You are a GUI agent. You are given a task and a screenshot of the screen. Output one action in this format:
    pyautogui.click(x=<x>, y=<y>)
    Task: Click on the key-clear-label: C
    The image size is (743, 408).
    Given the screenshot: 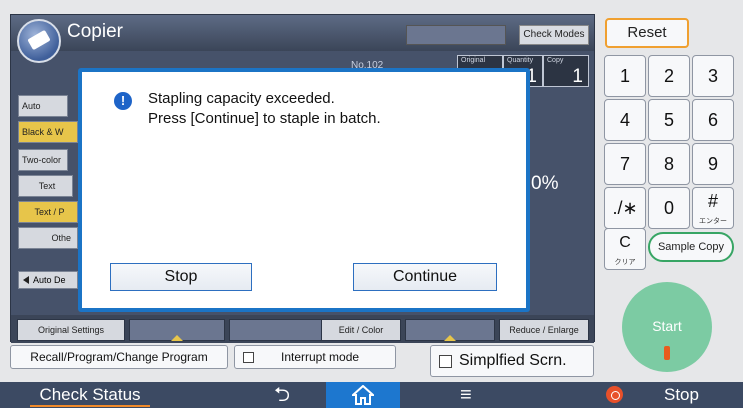 What is the action you would take?
    pyautogui.click(x=625, y=242)
    